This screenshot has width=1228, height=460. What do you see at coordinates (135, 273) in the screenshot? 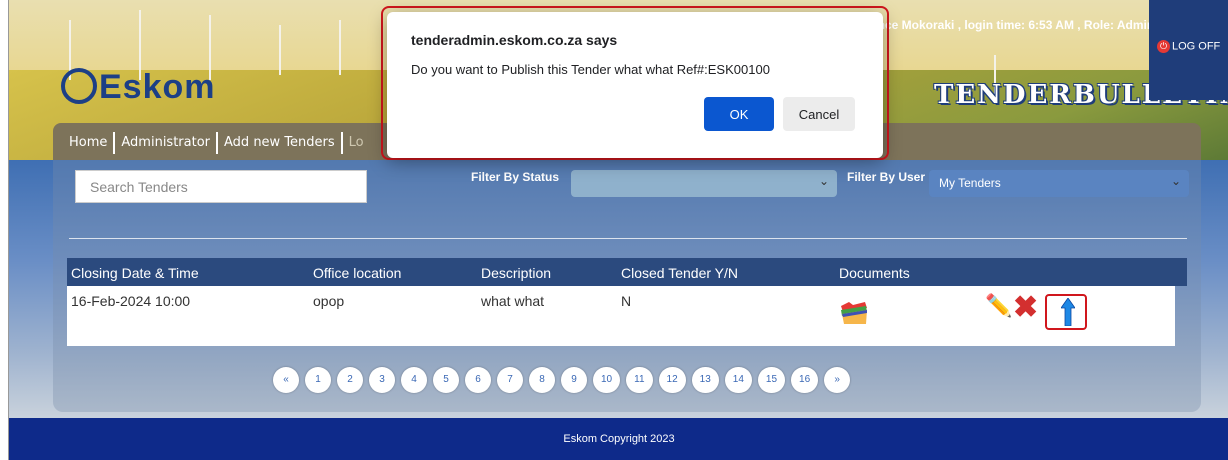
I see `header-closing-date: Closing Date & Time` at bounding box center [135, 273].